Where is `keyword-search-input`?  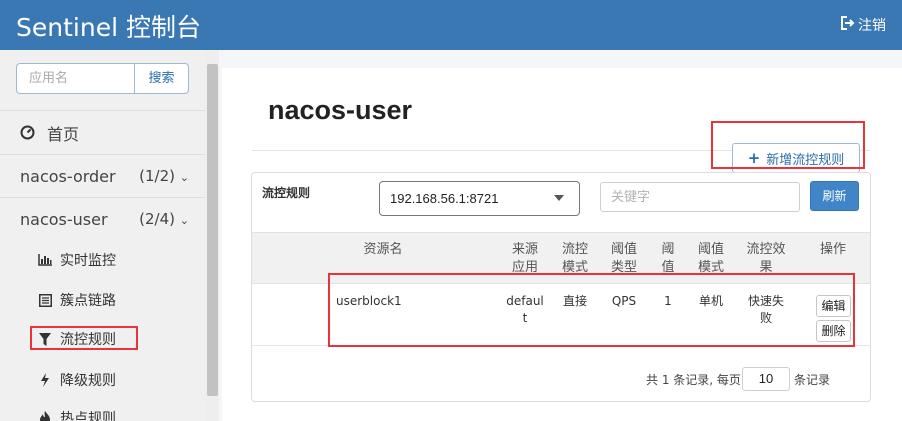
keyword-search-input is located at coordinates (700, 197).